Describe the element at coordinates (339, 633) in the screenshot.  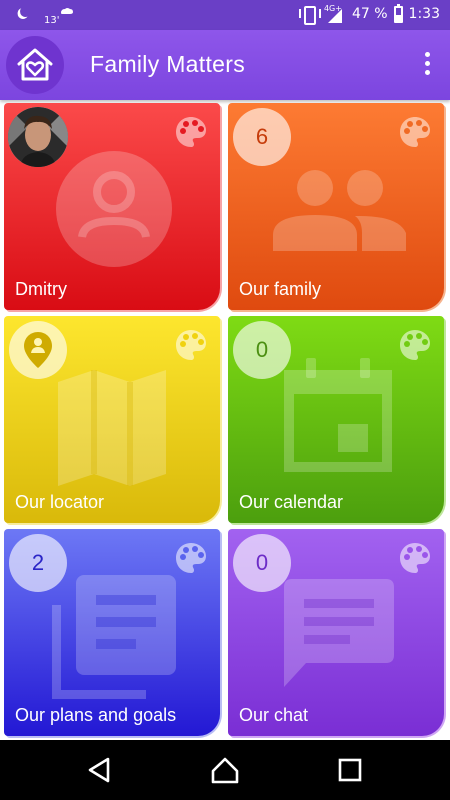
I see `chat-icon` at that location.